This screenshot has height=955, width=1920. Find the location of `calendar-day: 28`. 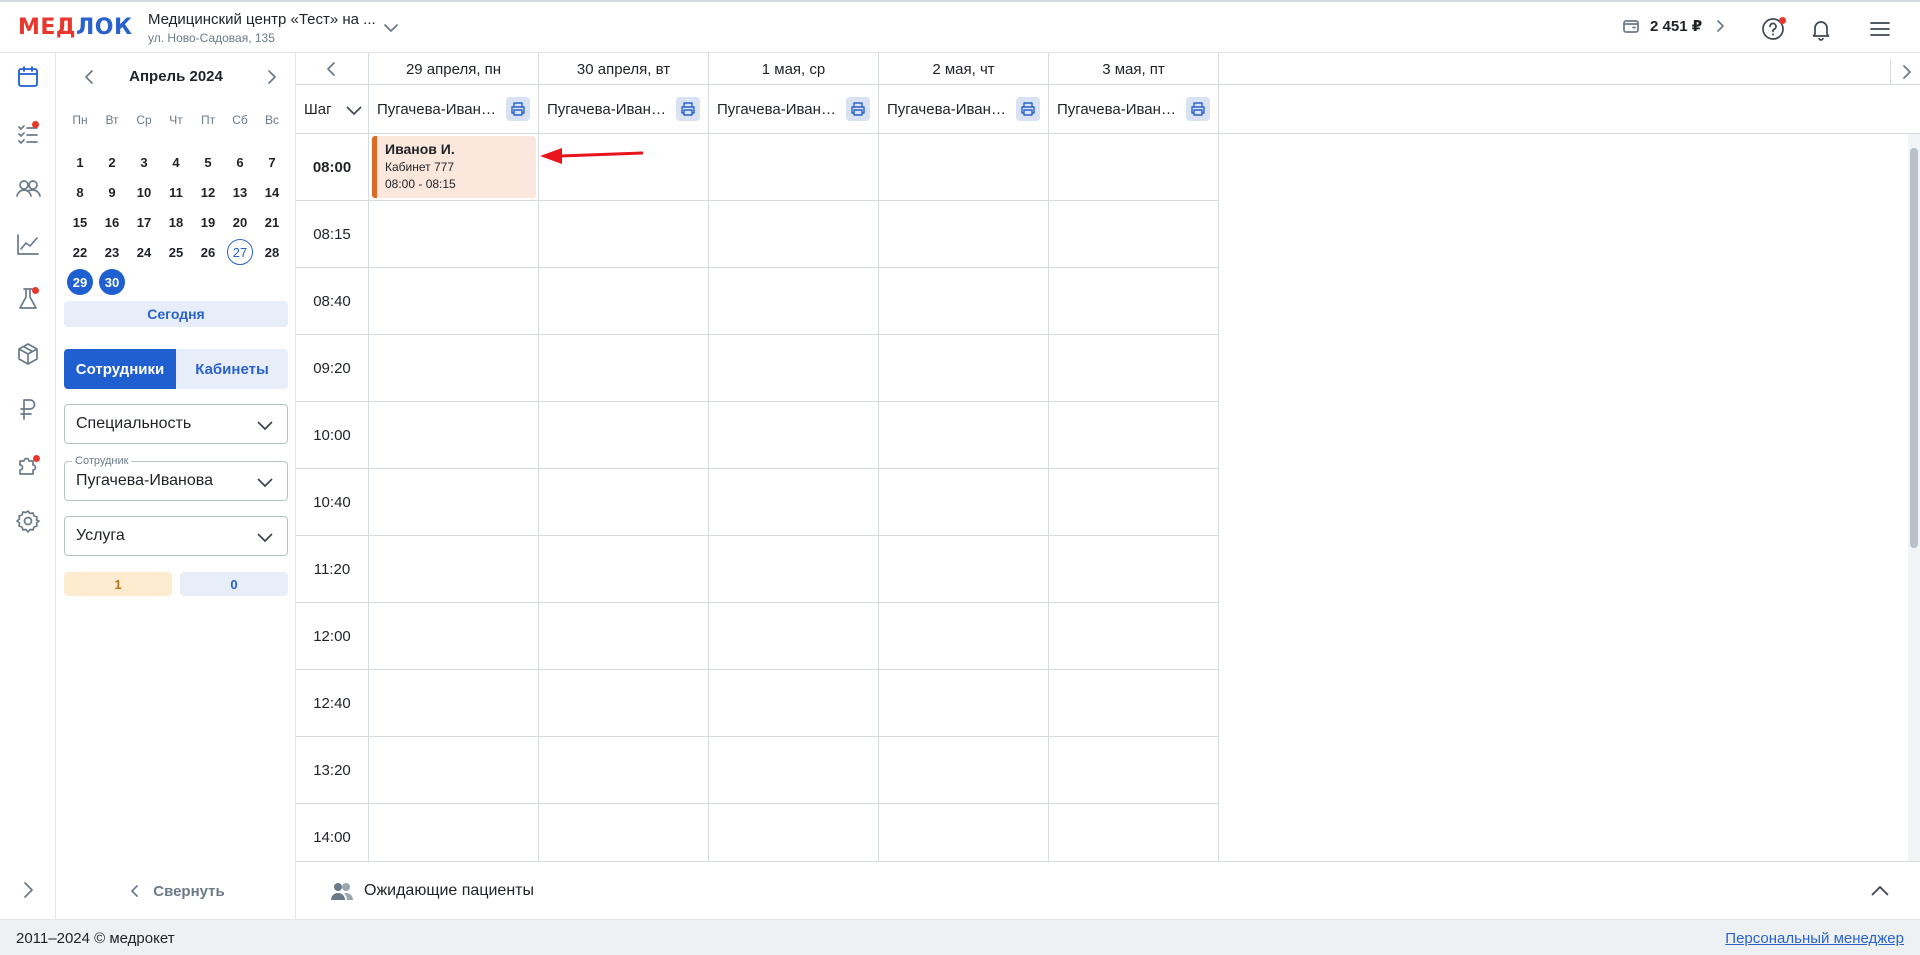

calendar-day: 28 is located at coordinates (272, 252).